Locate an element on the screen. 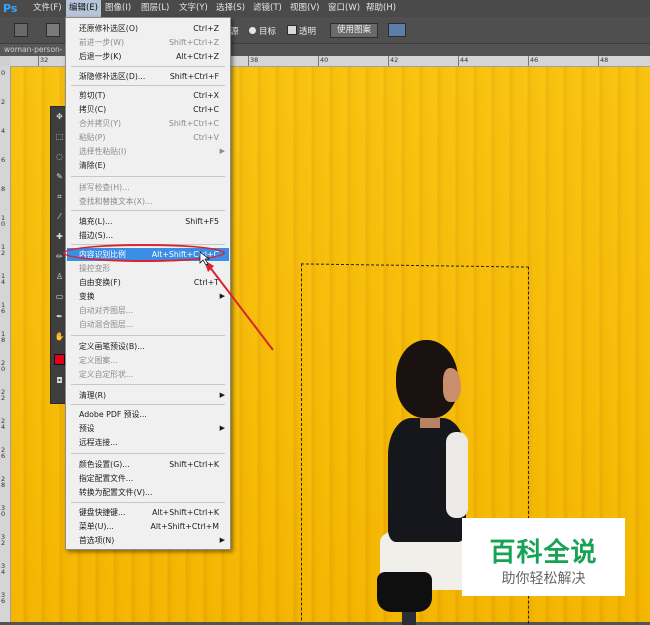 Image resolution: width=650 pixels, height=625 pixels. move-tool-icon: ✥ is located at coordinates (59, 116).